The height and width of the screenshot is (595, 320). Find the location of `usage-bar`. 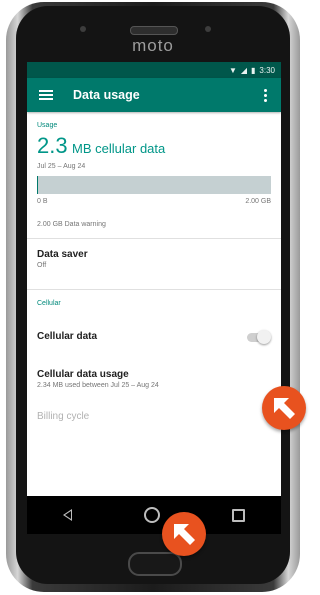

usage-bar is located at coordinates (154, 185).